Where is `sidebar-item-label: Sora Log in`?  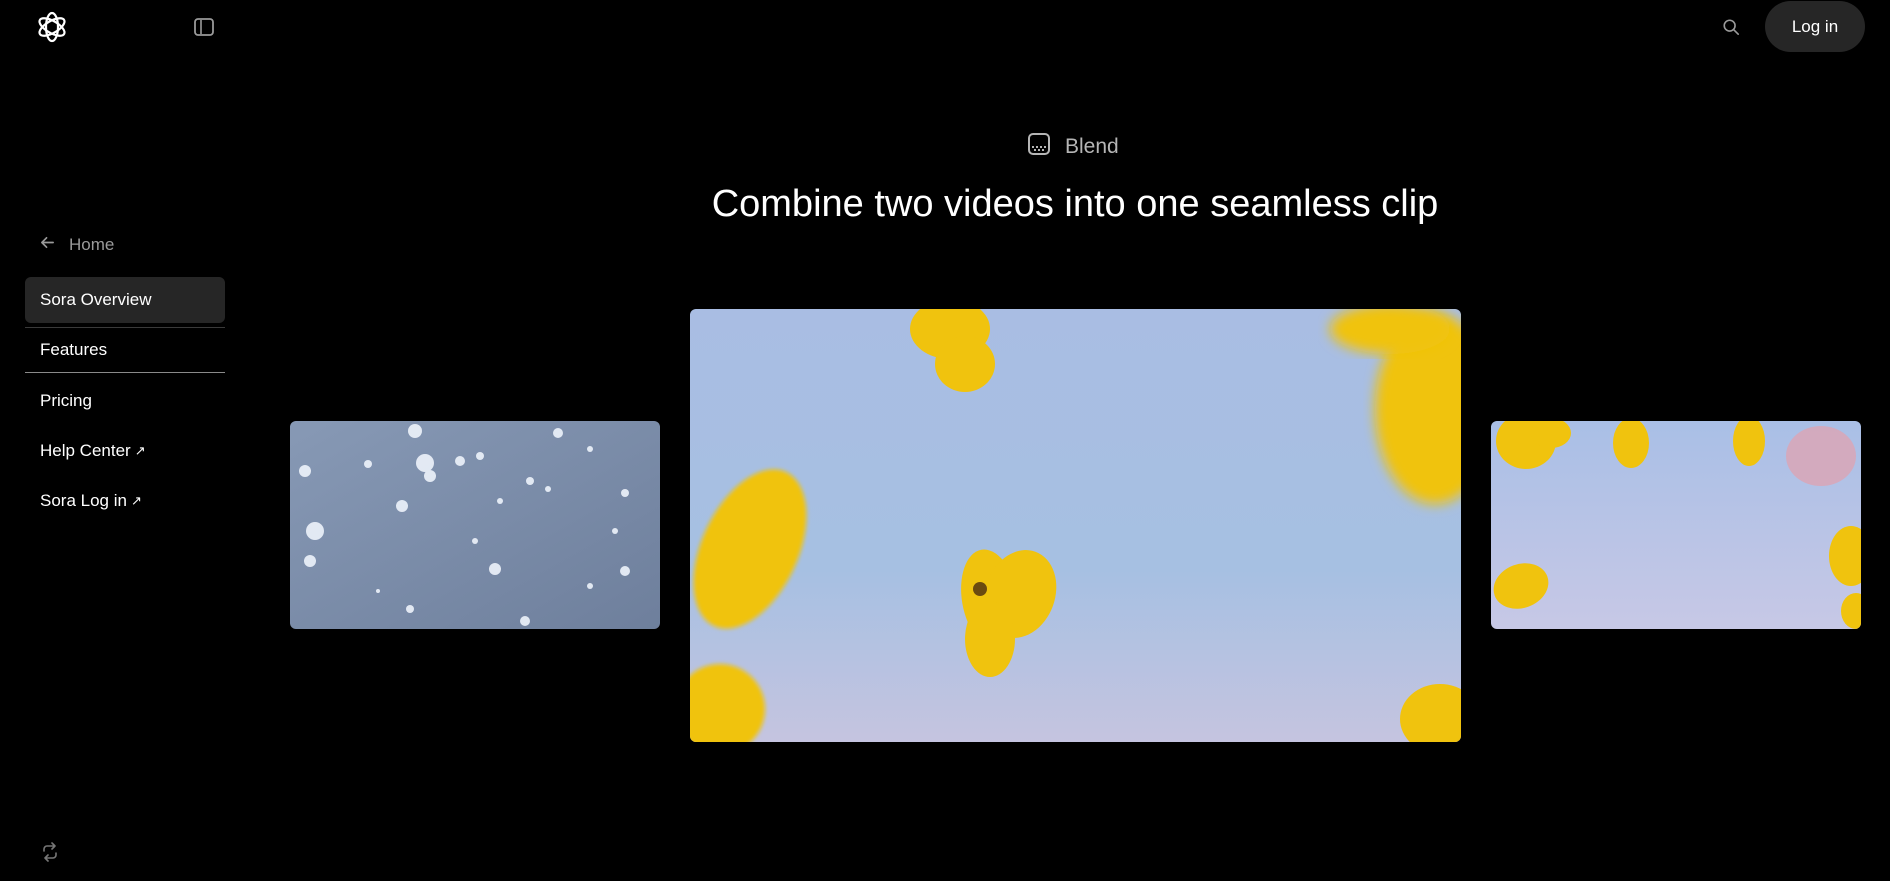
sidebar-item-label: Sora Log in is located at coordinates (83, 500).